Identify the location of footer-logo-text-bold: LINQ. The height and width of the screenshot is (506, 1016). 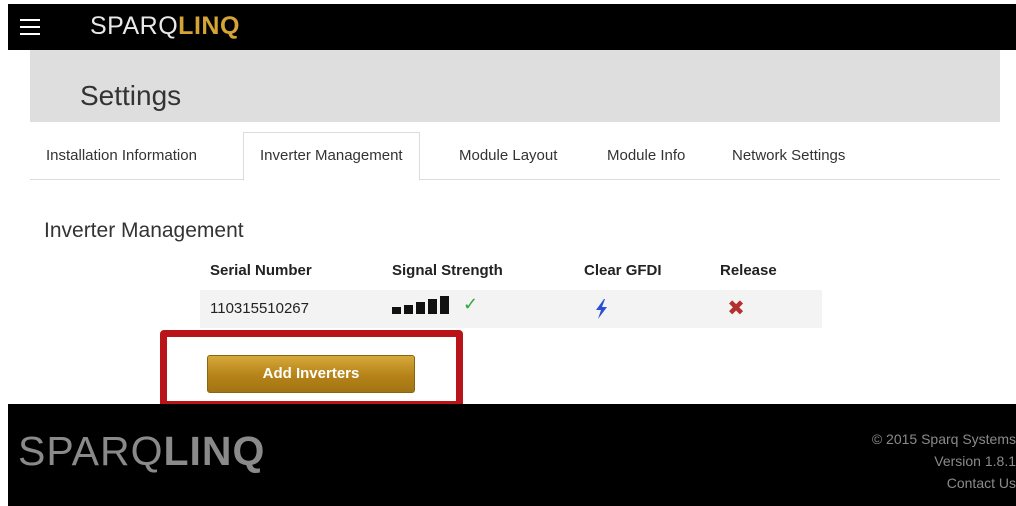
(214, 451).